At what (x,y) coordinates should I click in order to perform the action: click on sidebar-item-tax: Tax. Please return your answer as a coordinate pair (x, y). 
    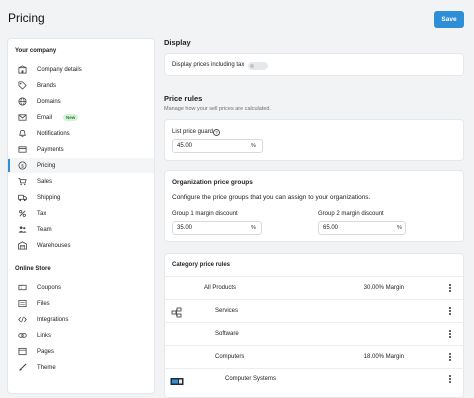
    Looking at the image, I should click on (81, 213).